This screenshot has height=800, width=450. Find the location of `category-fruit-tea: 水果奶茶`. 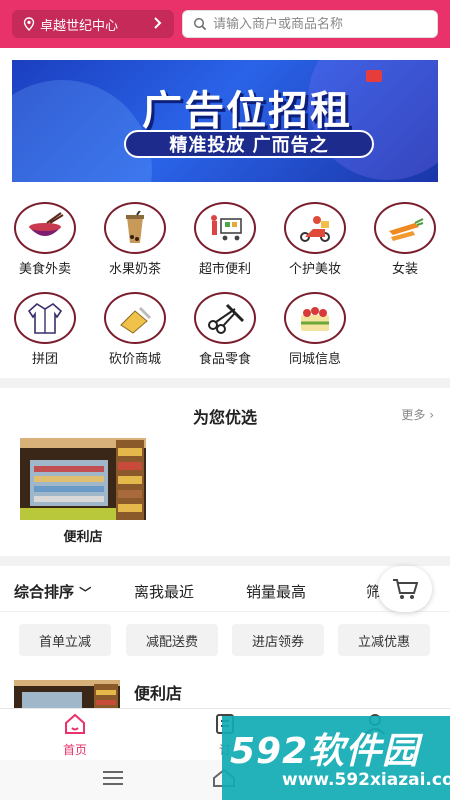

category-fruit-tea: 水果奶茶 is located at coordinates (135, 242).